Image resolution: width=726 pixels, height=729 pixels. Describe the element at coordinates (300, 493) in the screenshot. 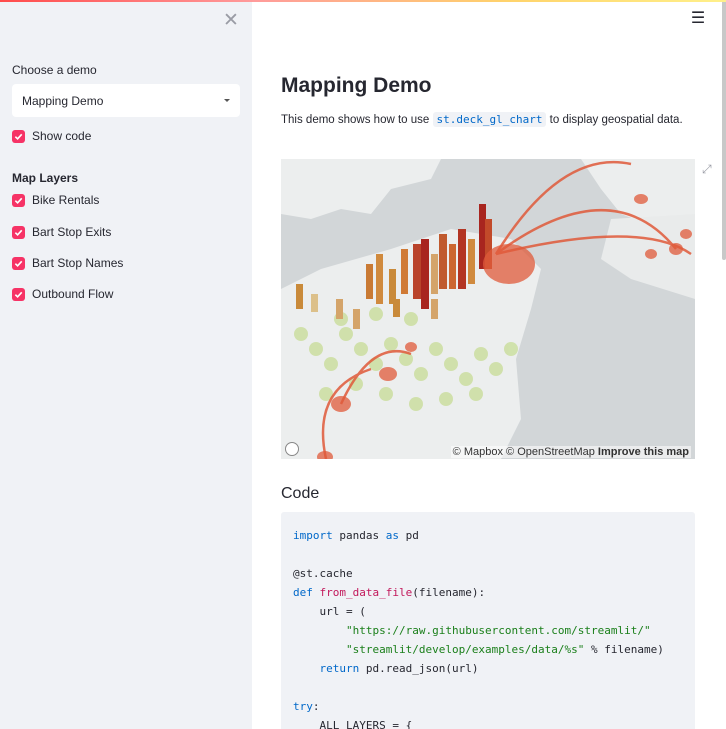

I see `code-heading: Code` at that location.